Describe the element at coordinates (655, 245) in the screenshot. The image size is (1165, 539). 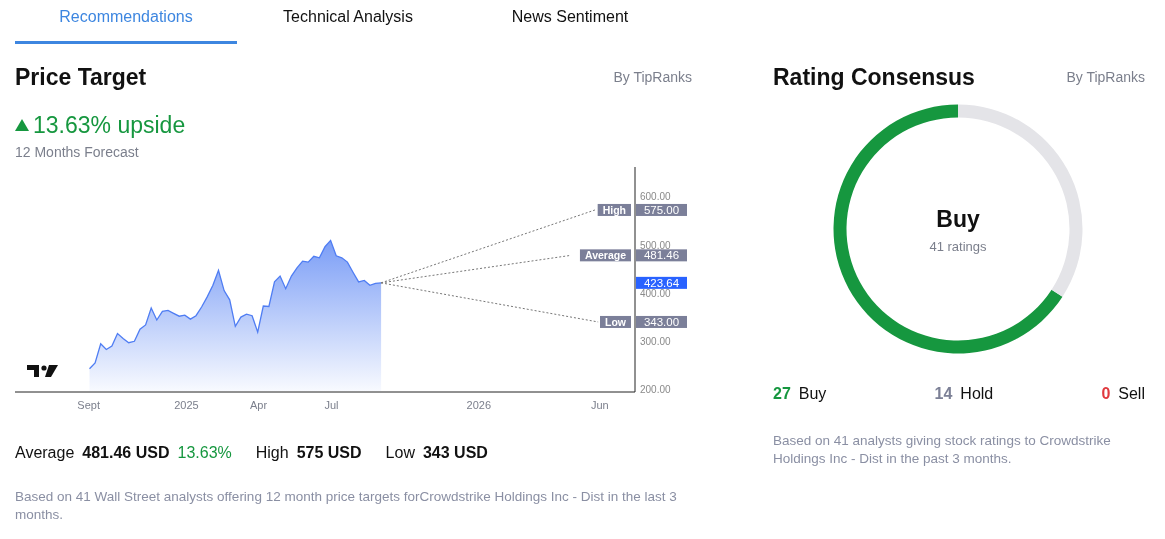
I see `y-axis-label: 500.00` at that location.